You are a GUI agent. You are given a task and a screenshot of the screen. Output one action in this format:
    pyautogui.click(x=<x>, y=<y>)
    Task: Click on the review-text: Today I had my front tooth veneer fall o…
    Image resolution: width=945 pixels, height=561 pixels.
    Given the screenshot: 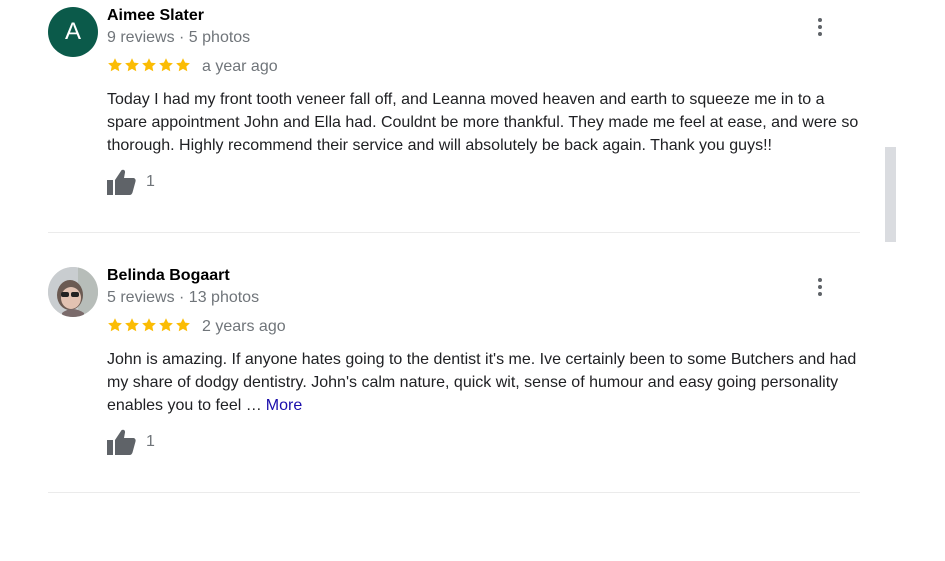 What is the action you would take?
    pyautogui.click(x=487, y=122)
    